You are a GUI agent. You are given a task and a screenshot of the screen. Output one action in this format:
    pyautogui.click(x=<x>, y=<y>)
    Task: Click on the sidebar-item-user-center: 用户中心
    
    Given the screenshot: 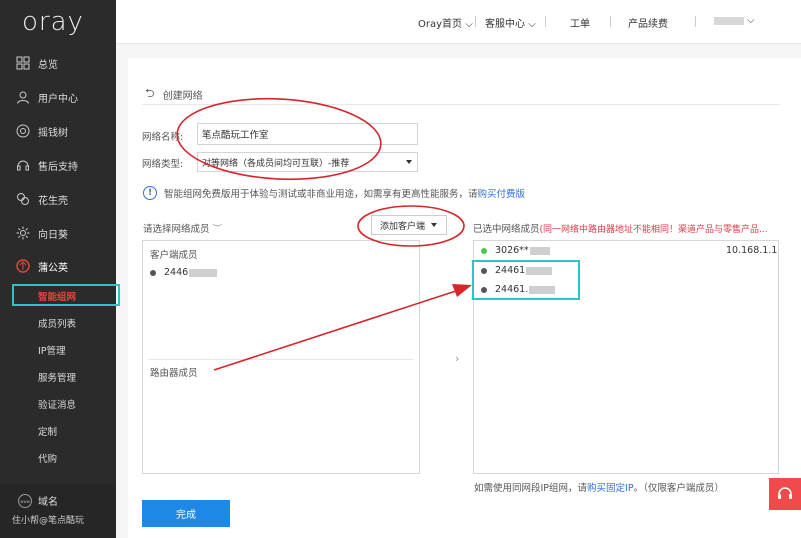 What is the action you would take?
    pyautogui.click(x=58, y=97)
    